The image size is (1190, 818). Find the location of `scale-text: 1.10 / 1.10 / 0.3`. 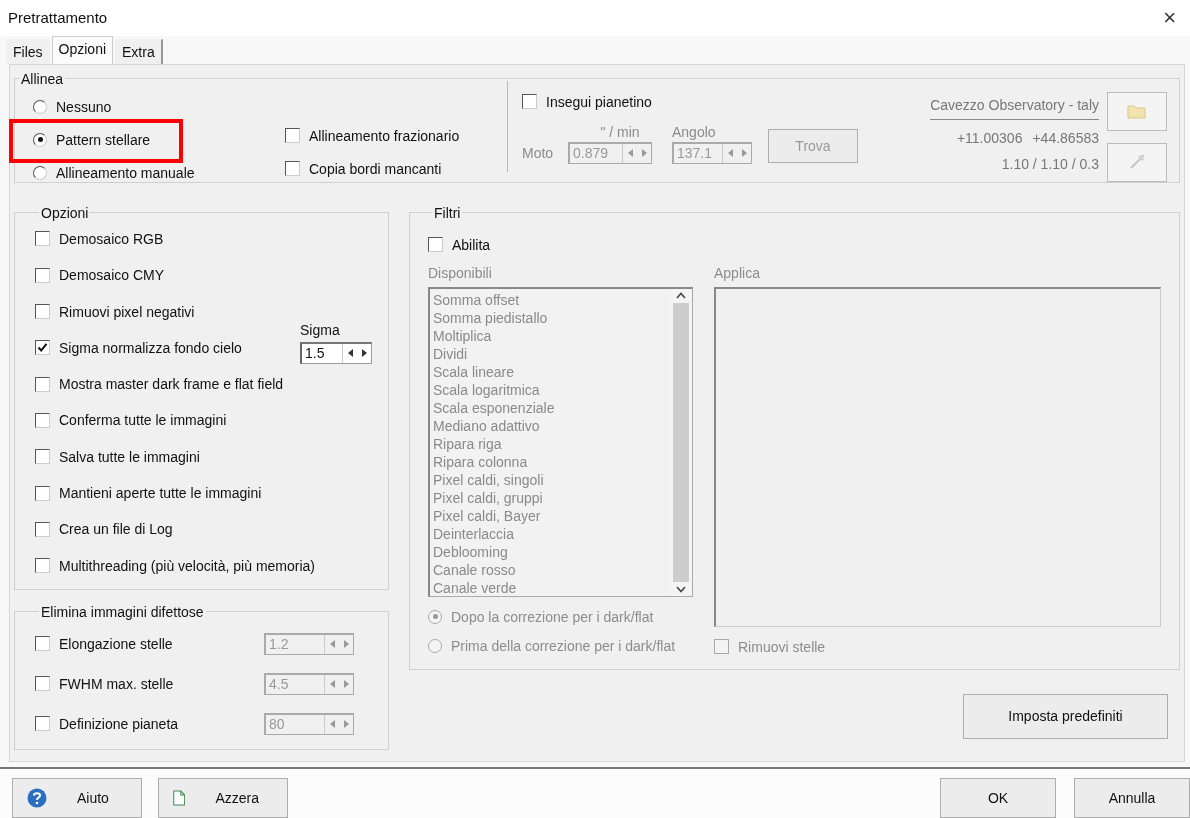

scale-text: 1.10 / 1.10 / 0.3 is located at coordinates (1050, 163).